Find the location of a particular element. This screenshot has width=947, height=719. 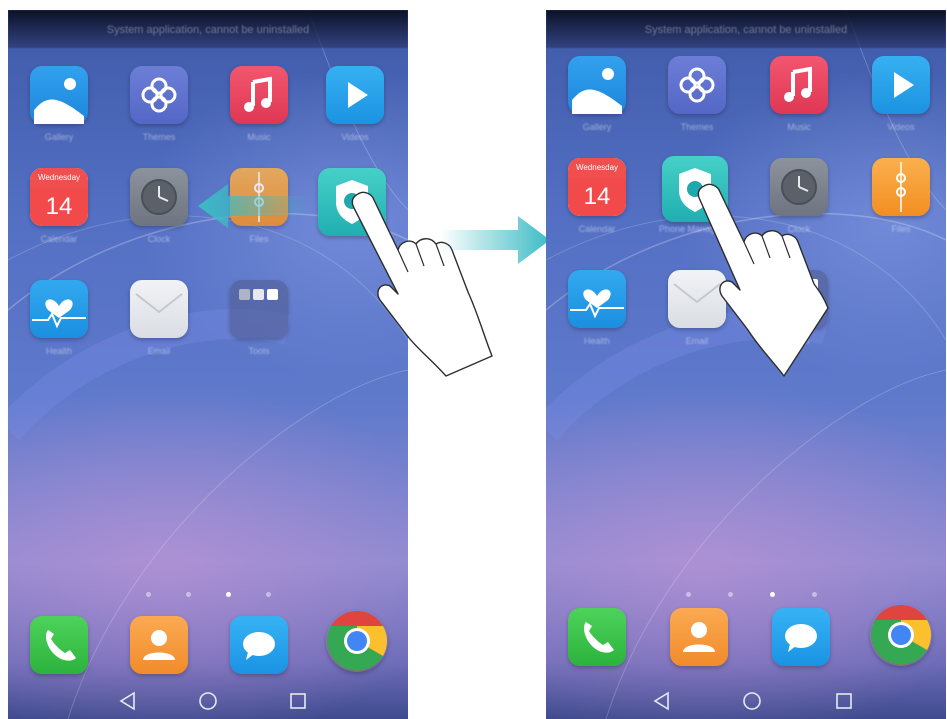

clock-icon is located at coordinates (159, 197).